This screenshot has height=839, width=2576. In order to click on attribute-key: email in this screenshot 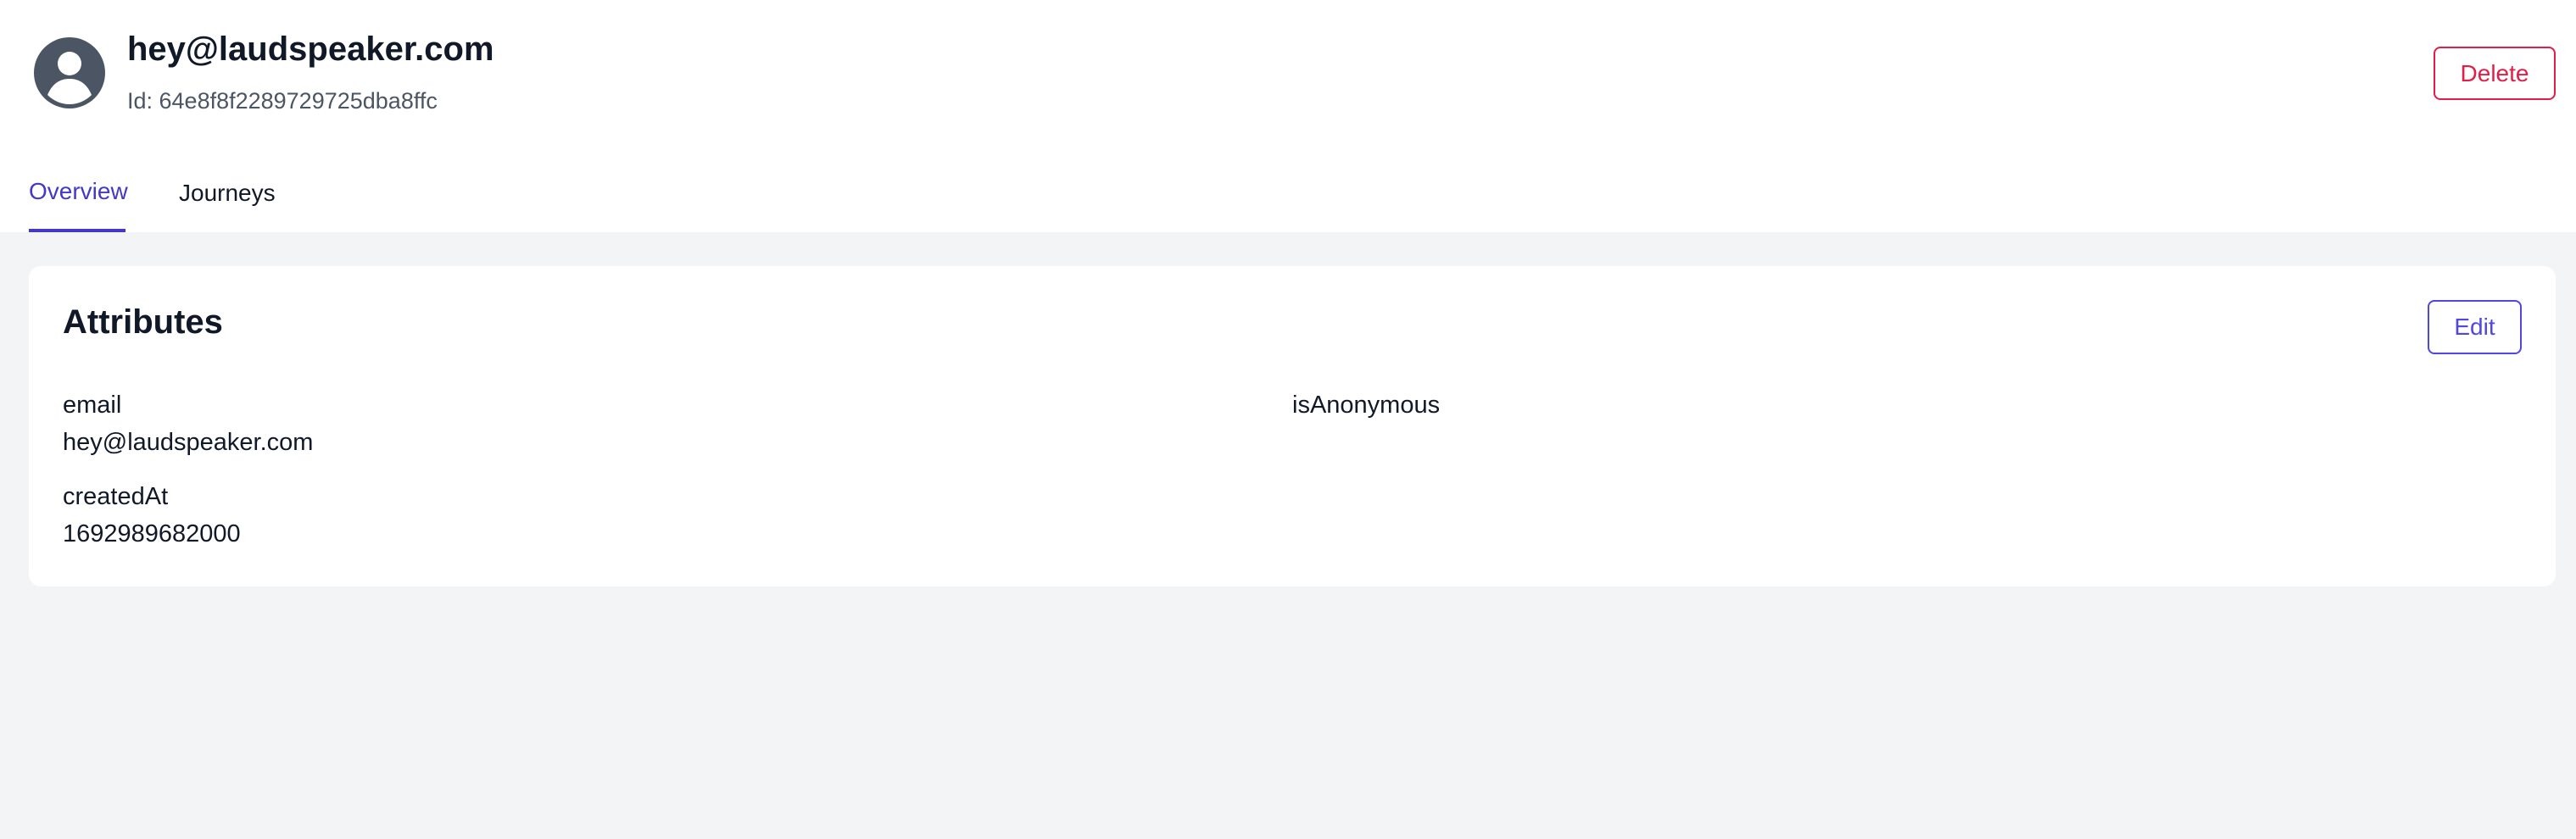, I will do `click(92, 405)`.